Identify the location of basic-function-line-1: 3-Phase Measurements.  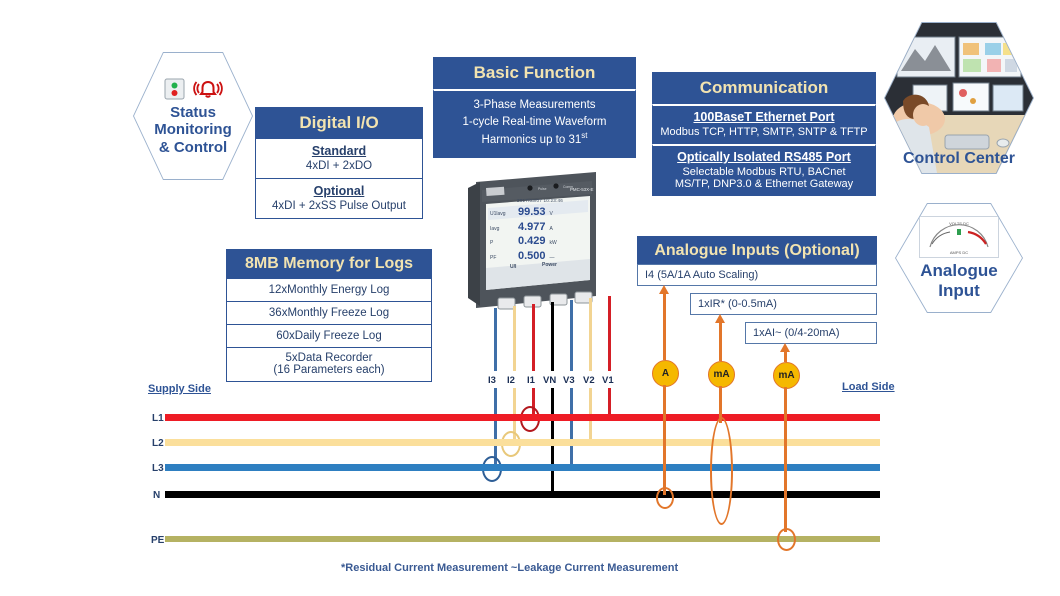
(534, 105).